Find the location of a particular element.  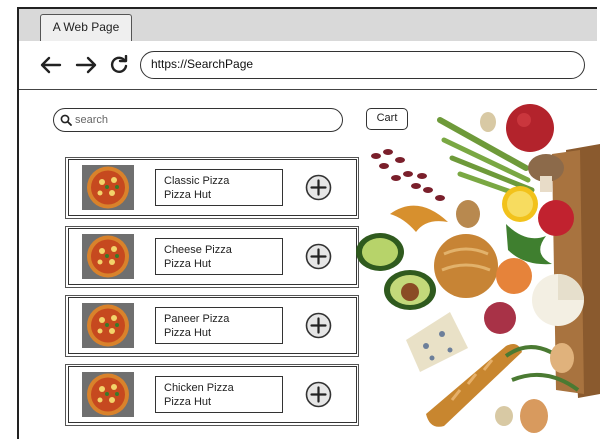

product-row: Chicken Pizza Pizza Hut is located at coordinates (212, 395).